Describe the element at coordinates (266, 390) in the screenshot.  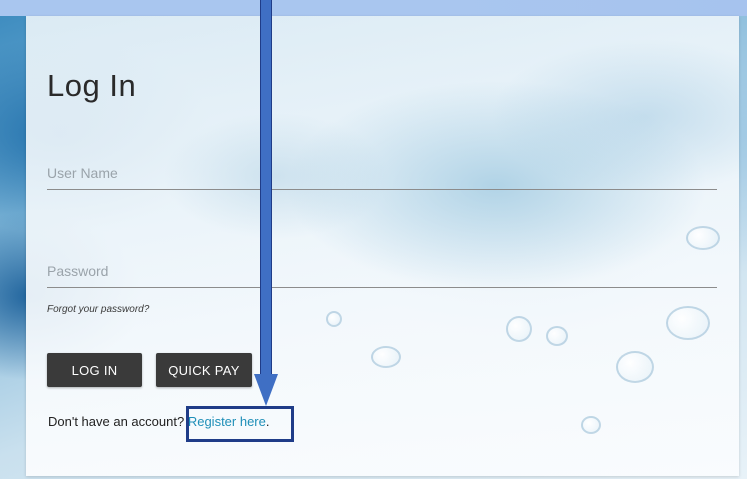
I see `annotation-arrow-head` at that location.